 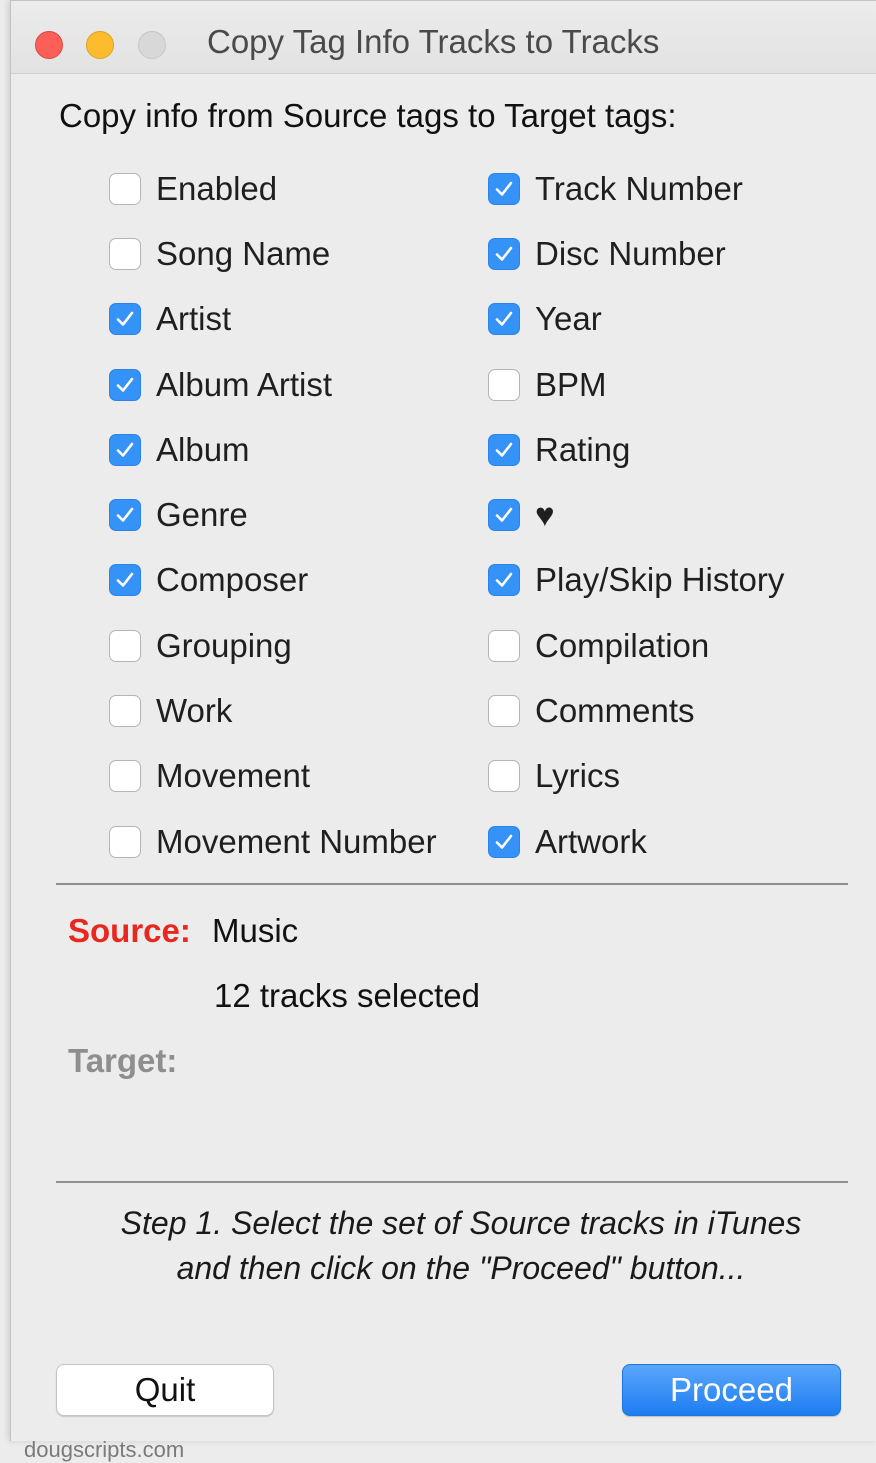 I want to click on option-label: Enabled, so click(x=217, y=188).